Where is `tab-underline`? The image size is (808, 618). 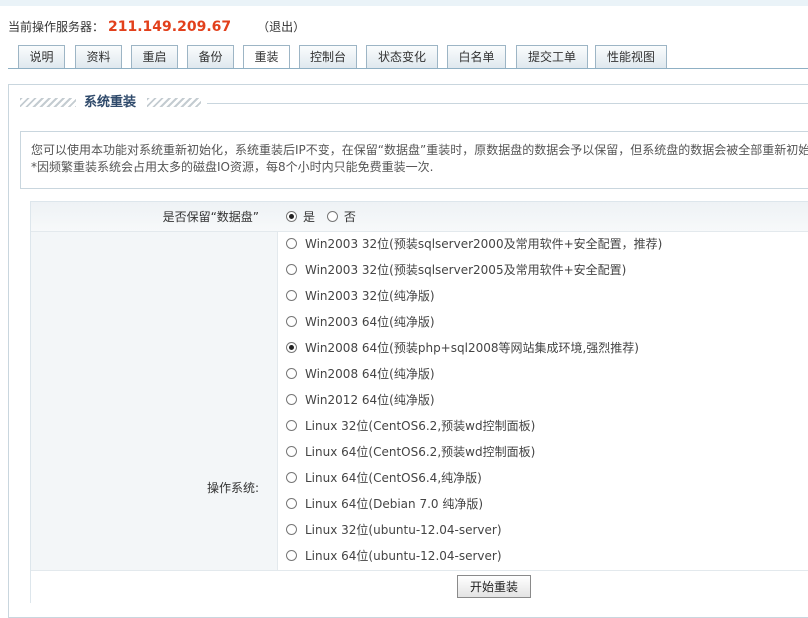
tab-underline is located at coordinates (408, 68).